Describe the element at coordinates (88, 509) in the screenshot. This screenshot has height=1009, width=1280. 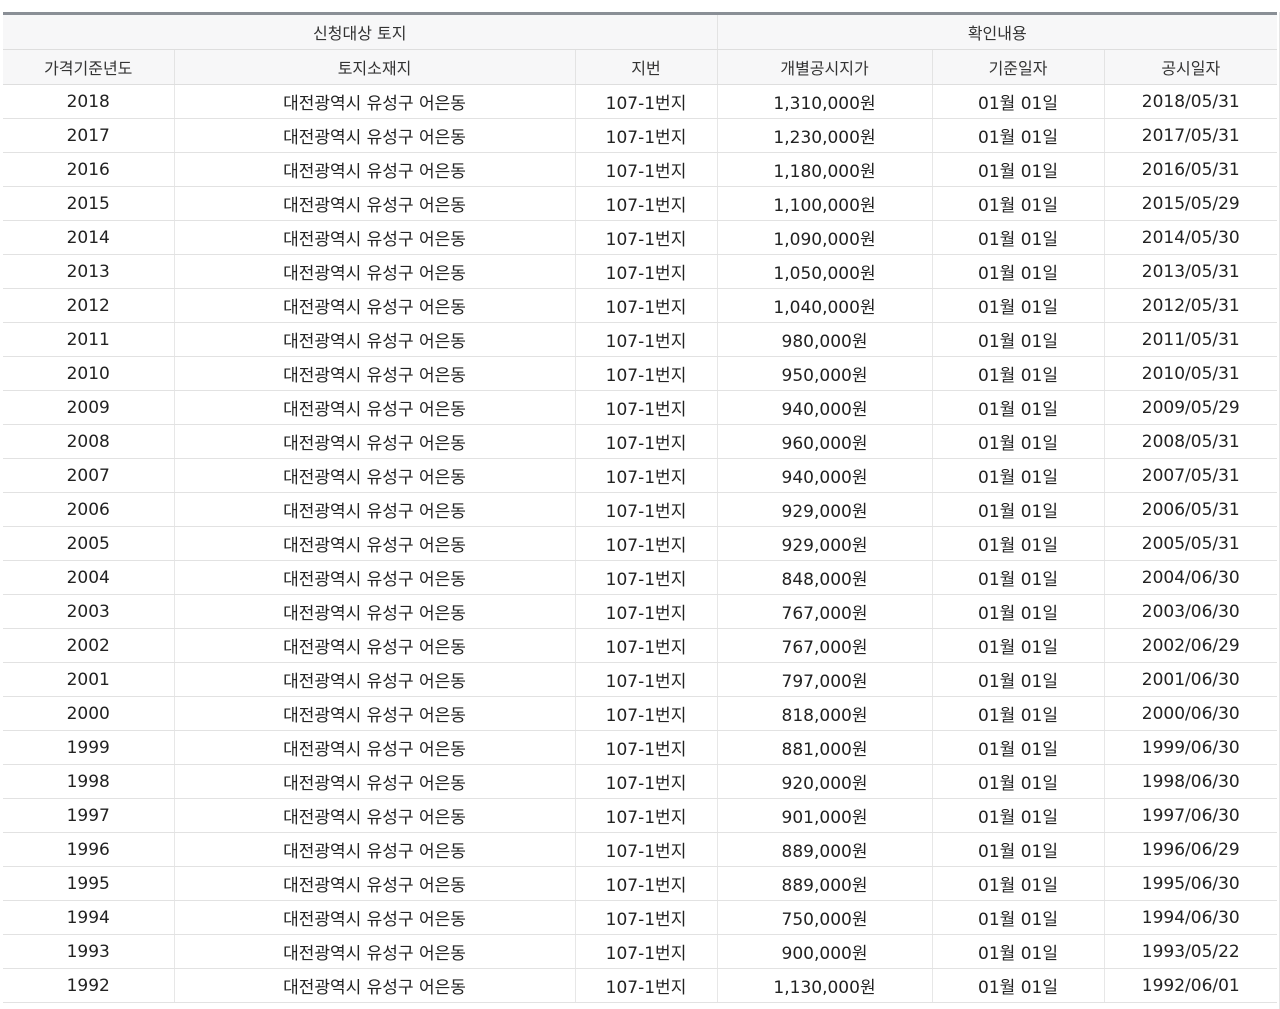
I see `cell-year: 2006` at that location.